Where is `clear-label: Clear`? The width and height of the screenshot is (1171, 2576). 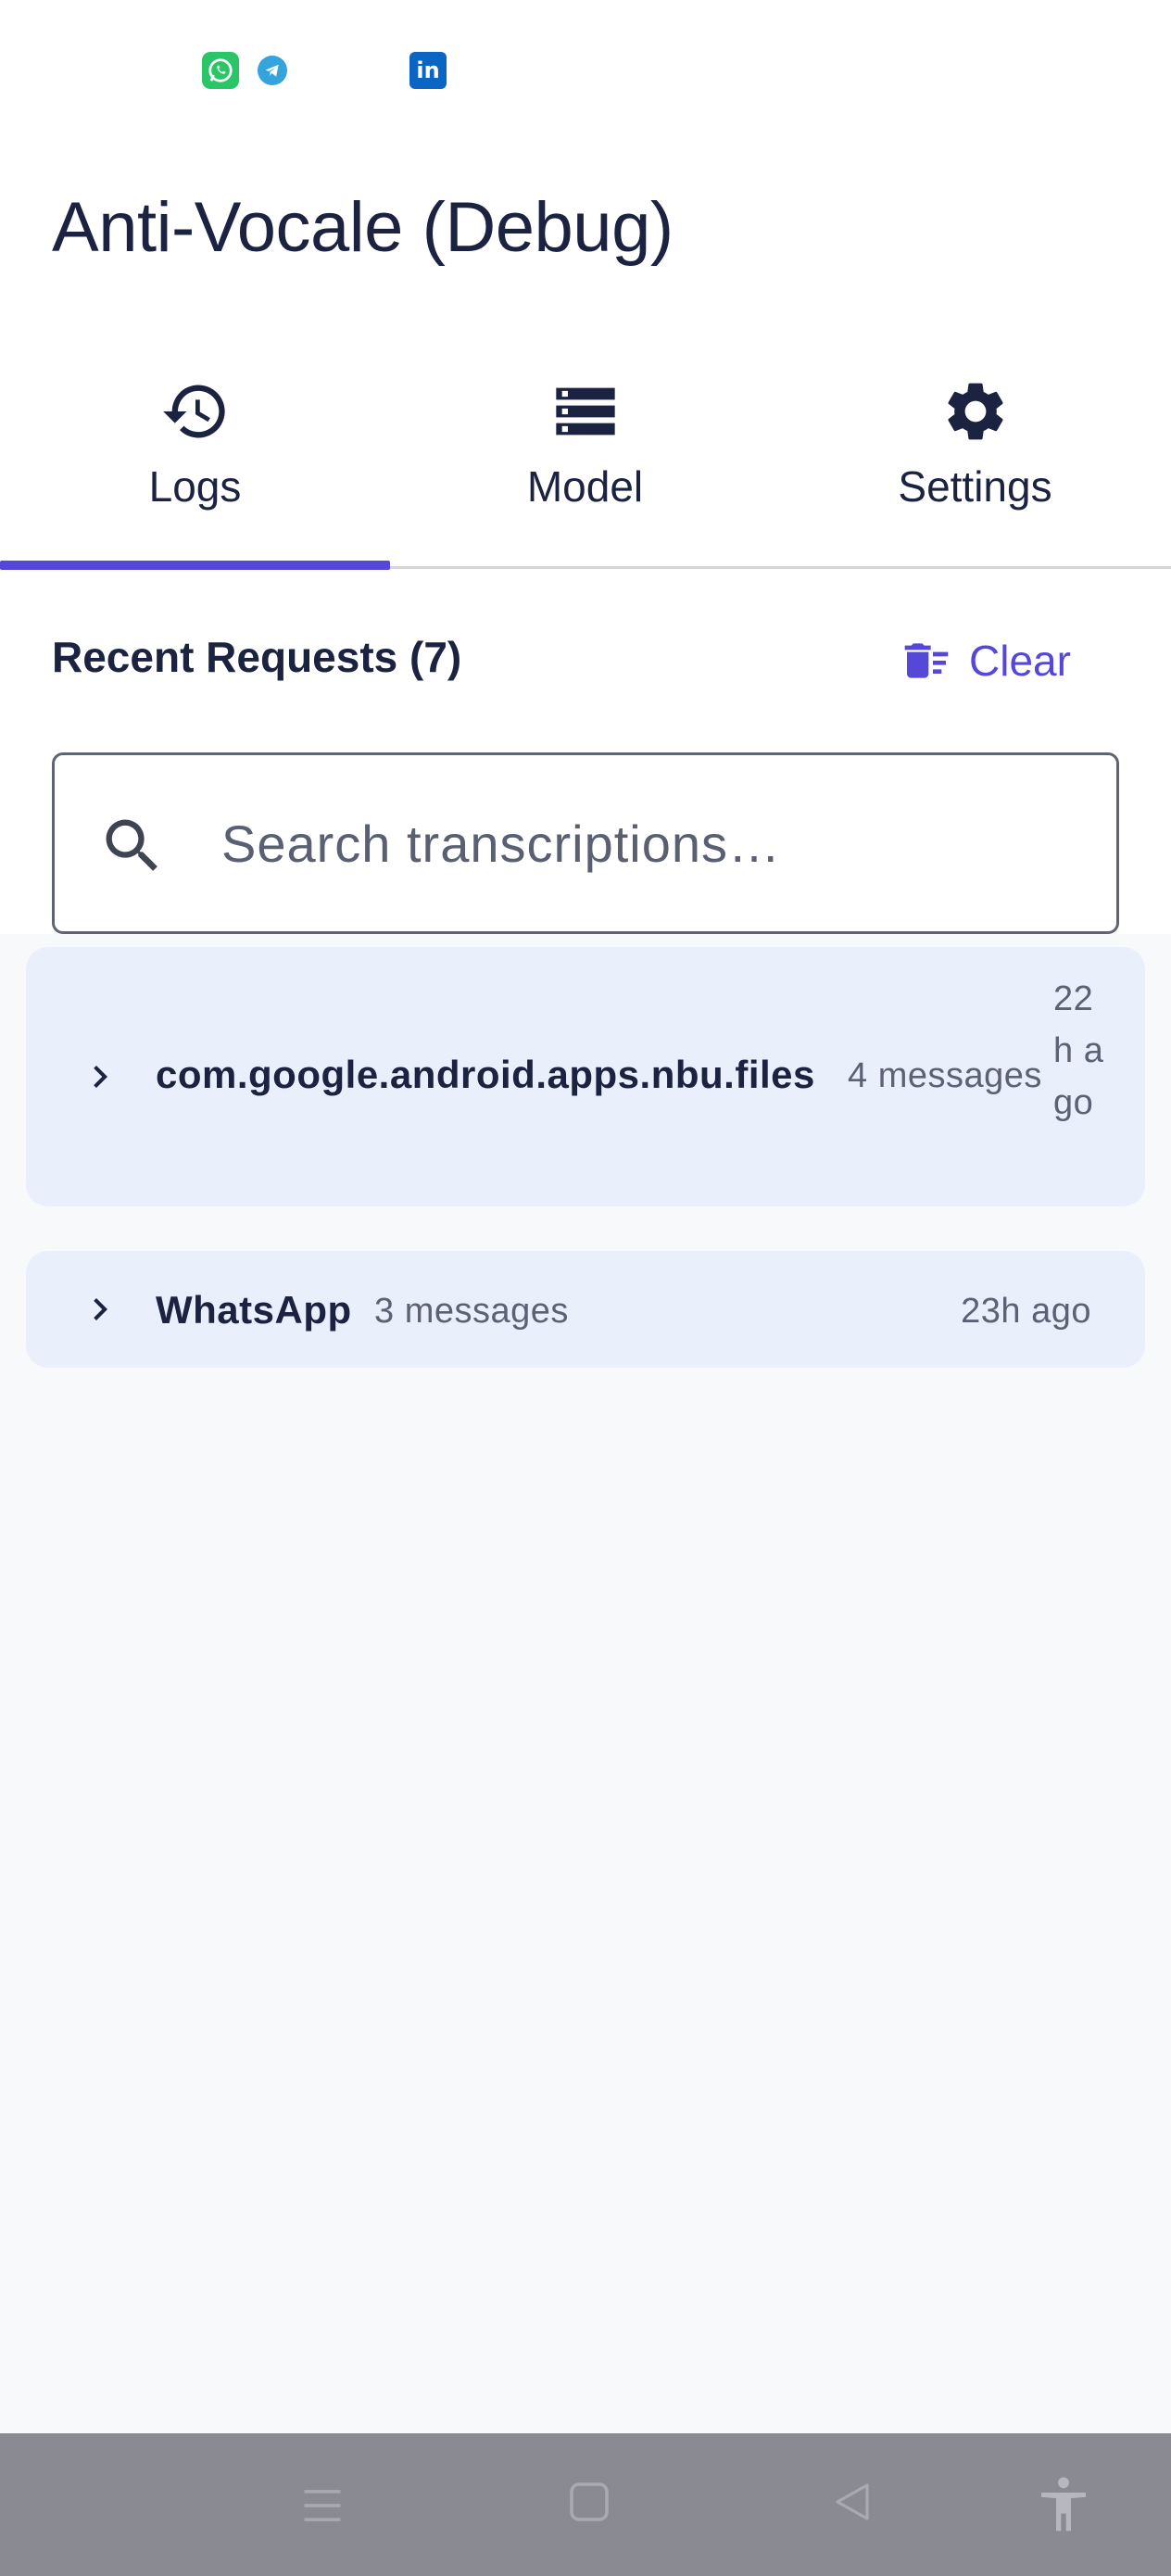 clear-label: Clear is located at coordinates (1020, 661).